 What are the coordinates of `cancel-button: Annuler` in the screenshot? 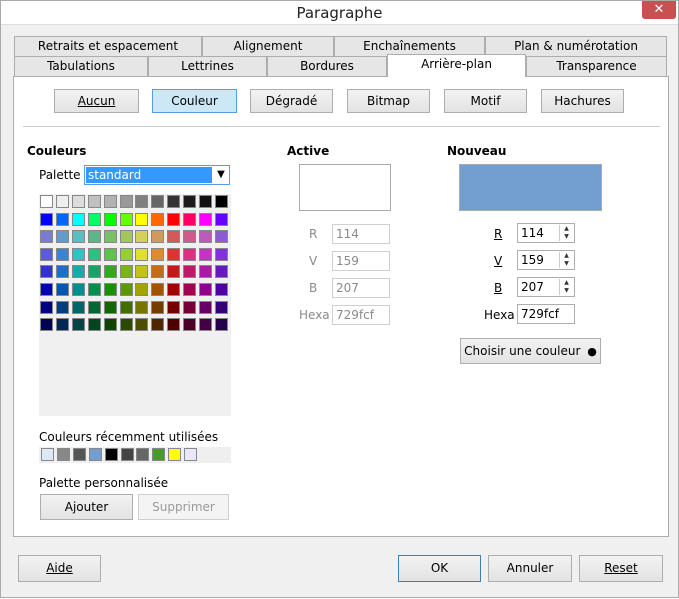 It's located at (530, 568).